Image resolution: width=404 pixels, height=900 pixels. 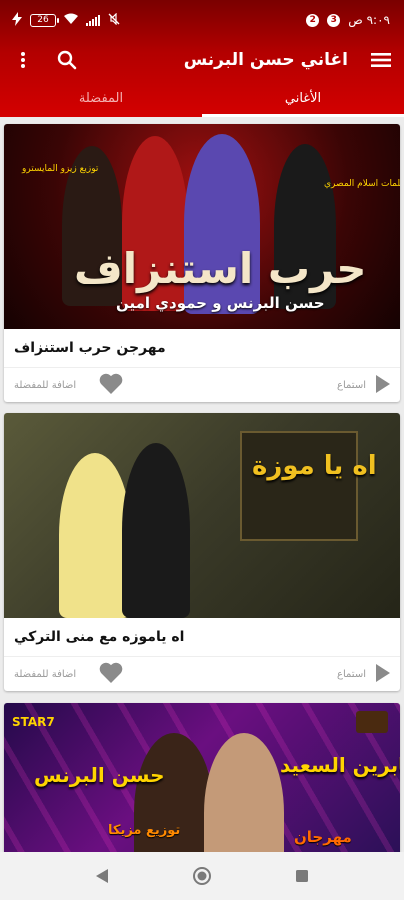 I want to click on status-bar-right: 2 3 ٩:٠٩ ص, so click(x=348, y=20).